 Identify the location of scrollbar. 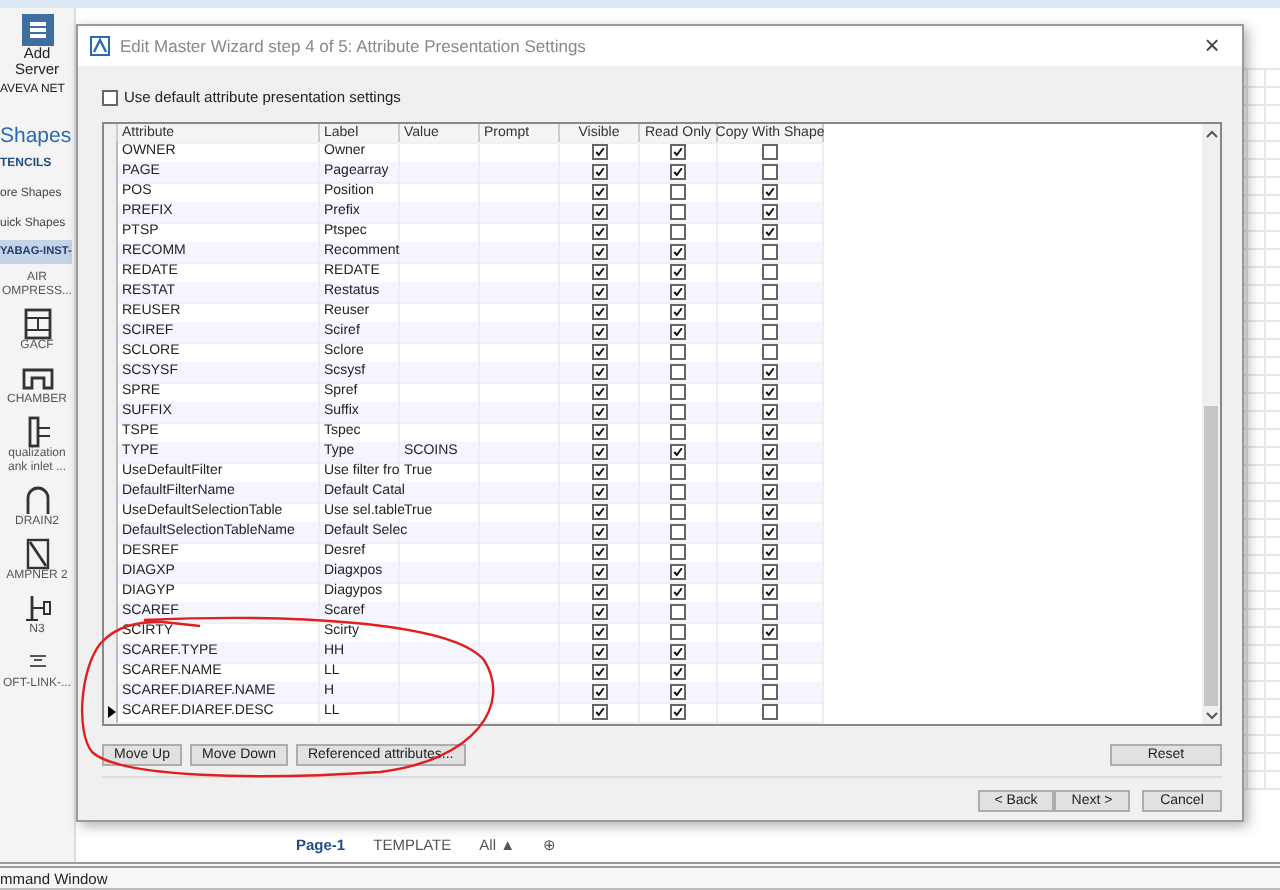
(1211, 424).